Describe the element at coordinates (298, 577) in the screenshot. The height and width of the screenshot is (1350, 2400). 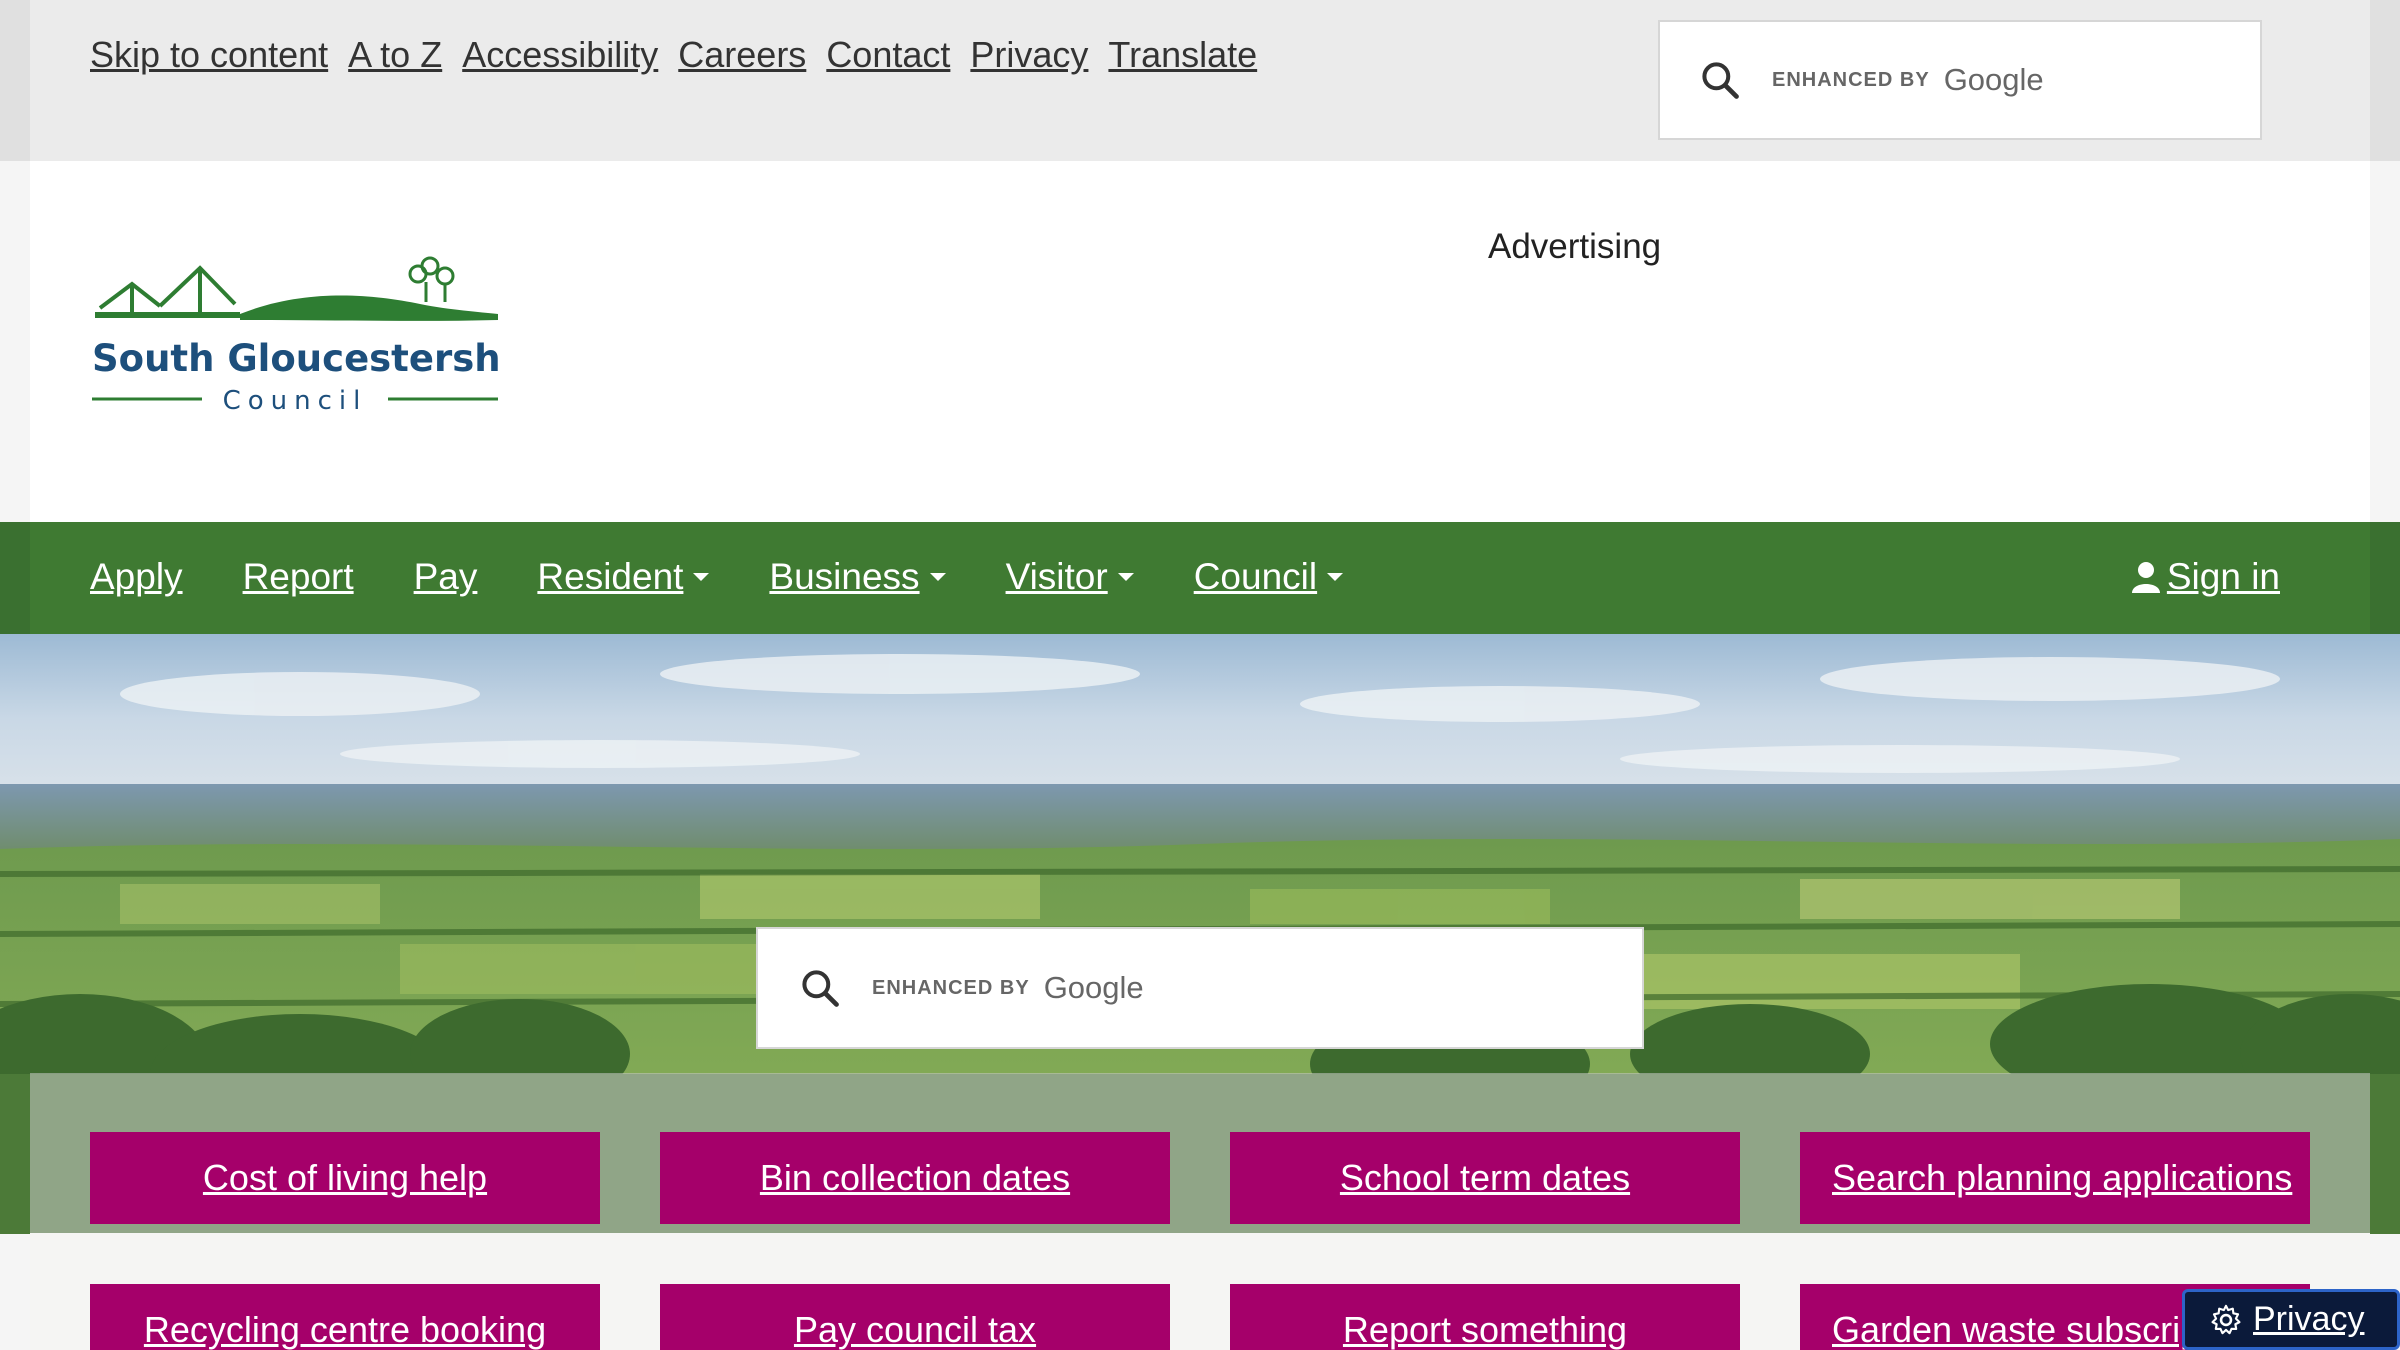
I see `nav-report: Report` at that location.